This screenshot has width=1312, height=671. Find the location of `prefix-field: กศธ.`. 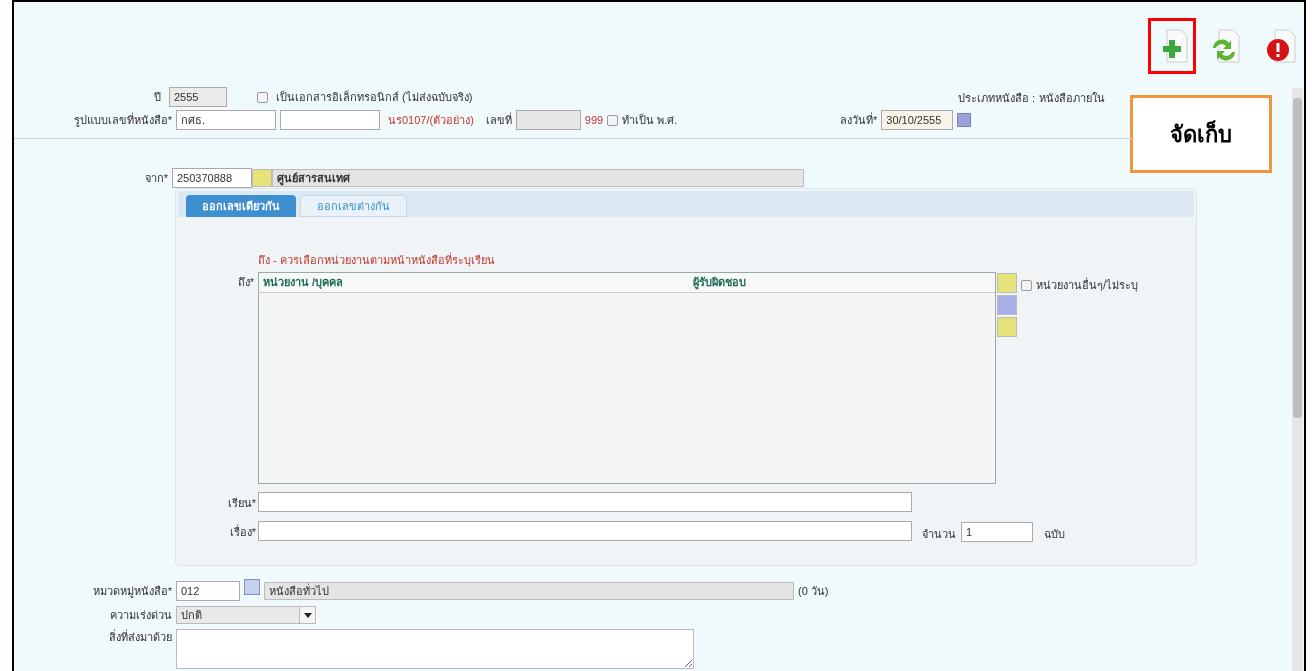

prefix-field: กศธ. is located at coordinates (226, 120).